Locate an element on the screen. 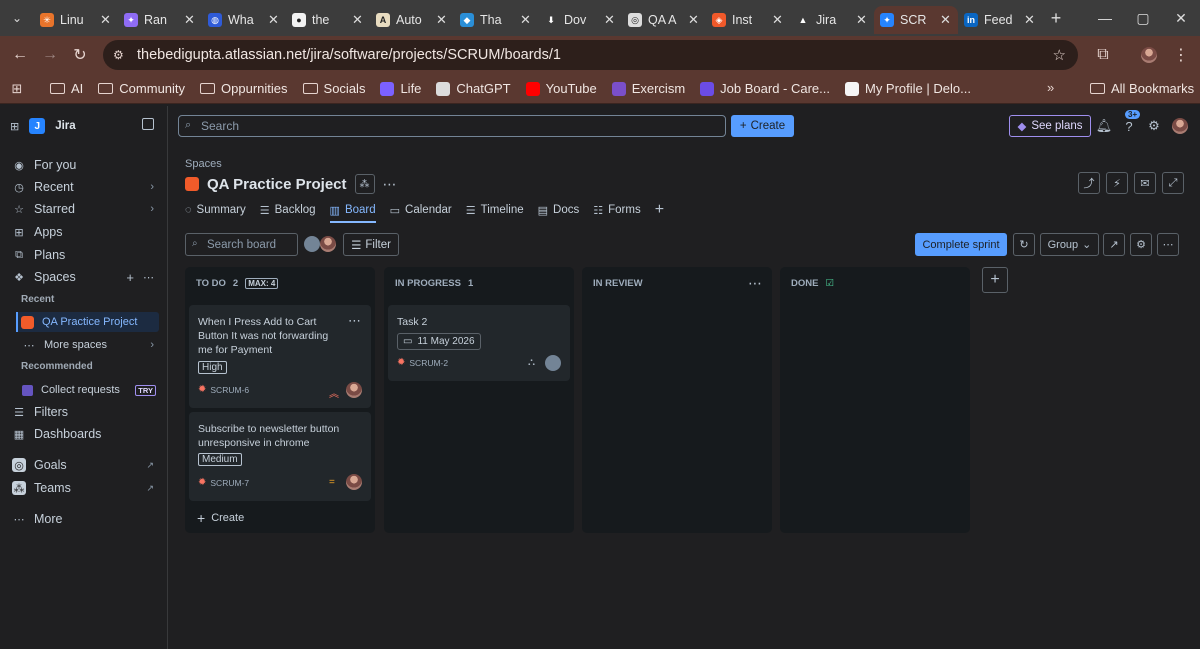 Image resolution: width=1200 pixels, height=649 pixels. settings-gear-icon: ⚙ is located at coordinates (1154, 126).